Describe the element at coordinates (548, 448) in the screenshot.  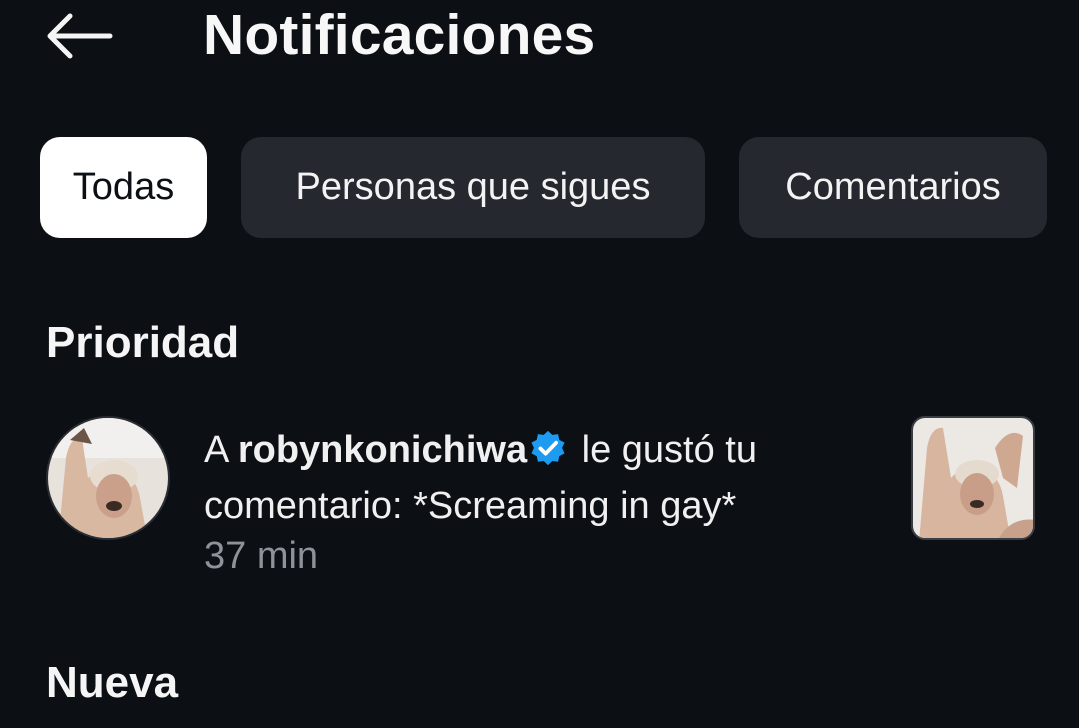
I see `verified-badge-icon` at that location.